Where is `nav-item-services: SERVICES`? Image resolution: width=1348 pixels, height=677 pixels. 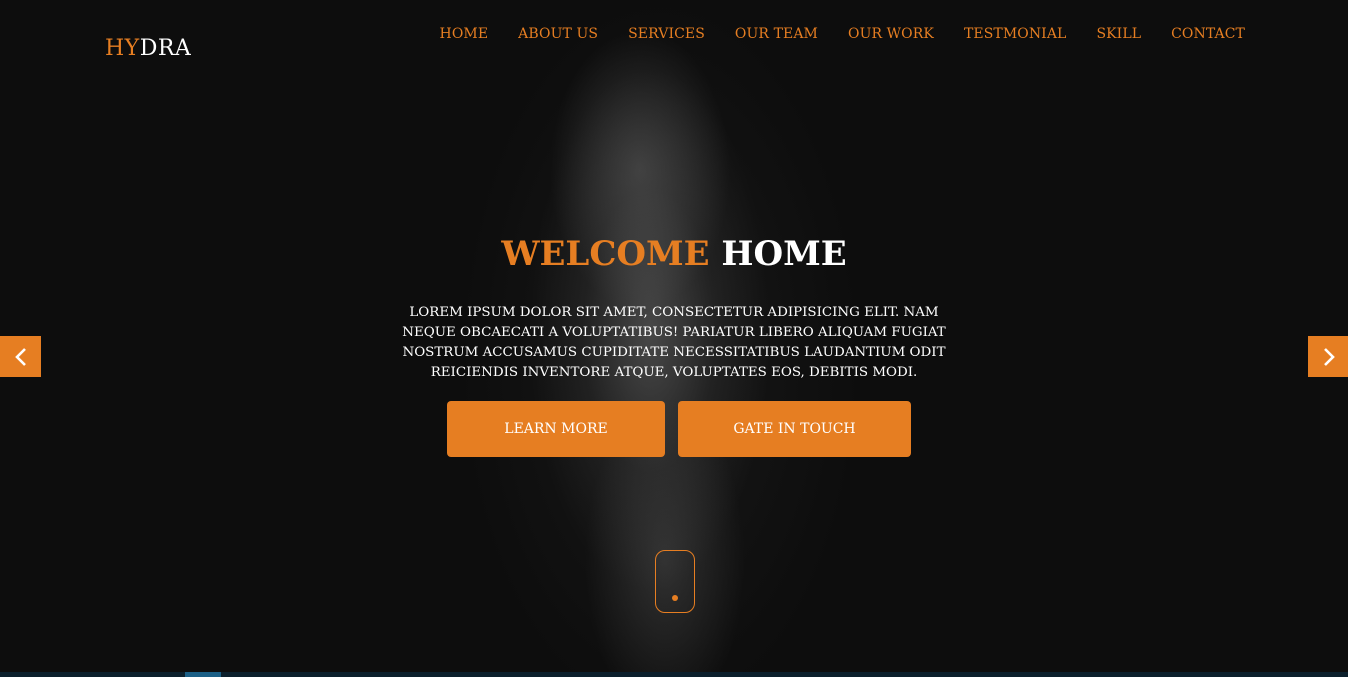 nav-item-services: SERVICES is located at coordinates (666, 34).